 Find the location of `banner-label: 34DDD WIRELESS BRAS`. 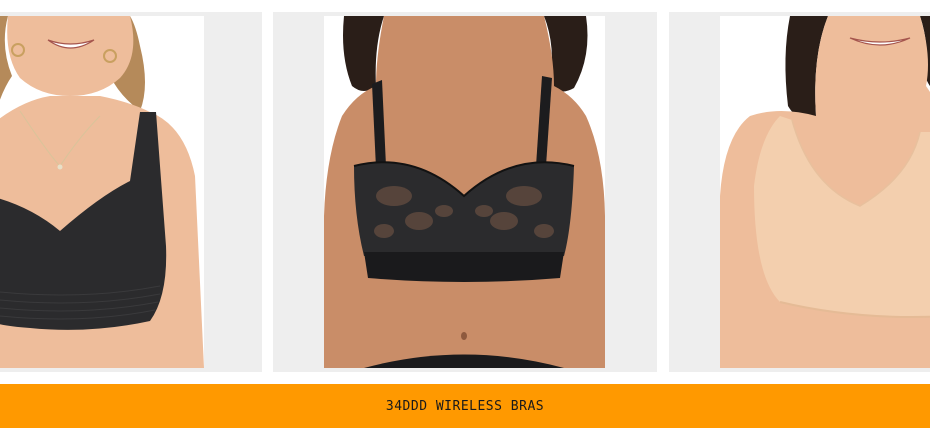

banner-label: 34DDD WIRELESS BRAS is located at coordinates (465, 406).